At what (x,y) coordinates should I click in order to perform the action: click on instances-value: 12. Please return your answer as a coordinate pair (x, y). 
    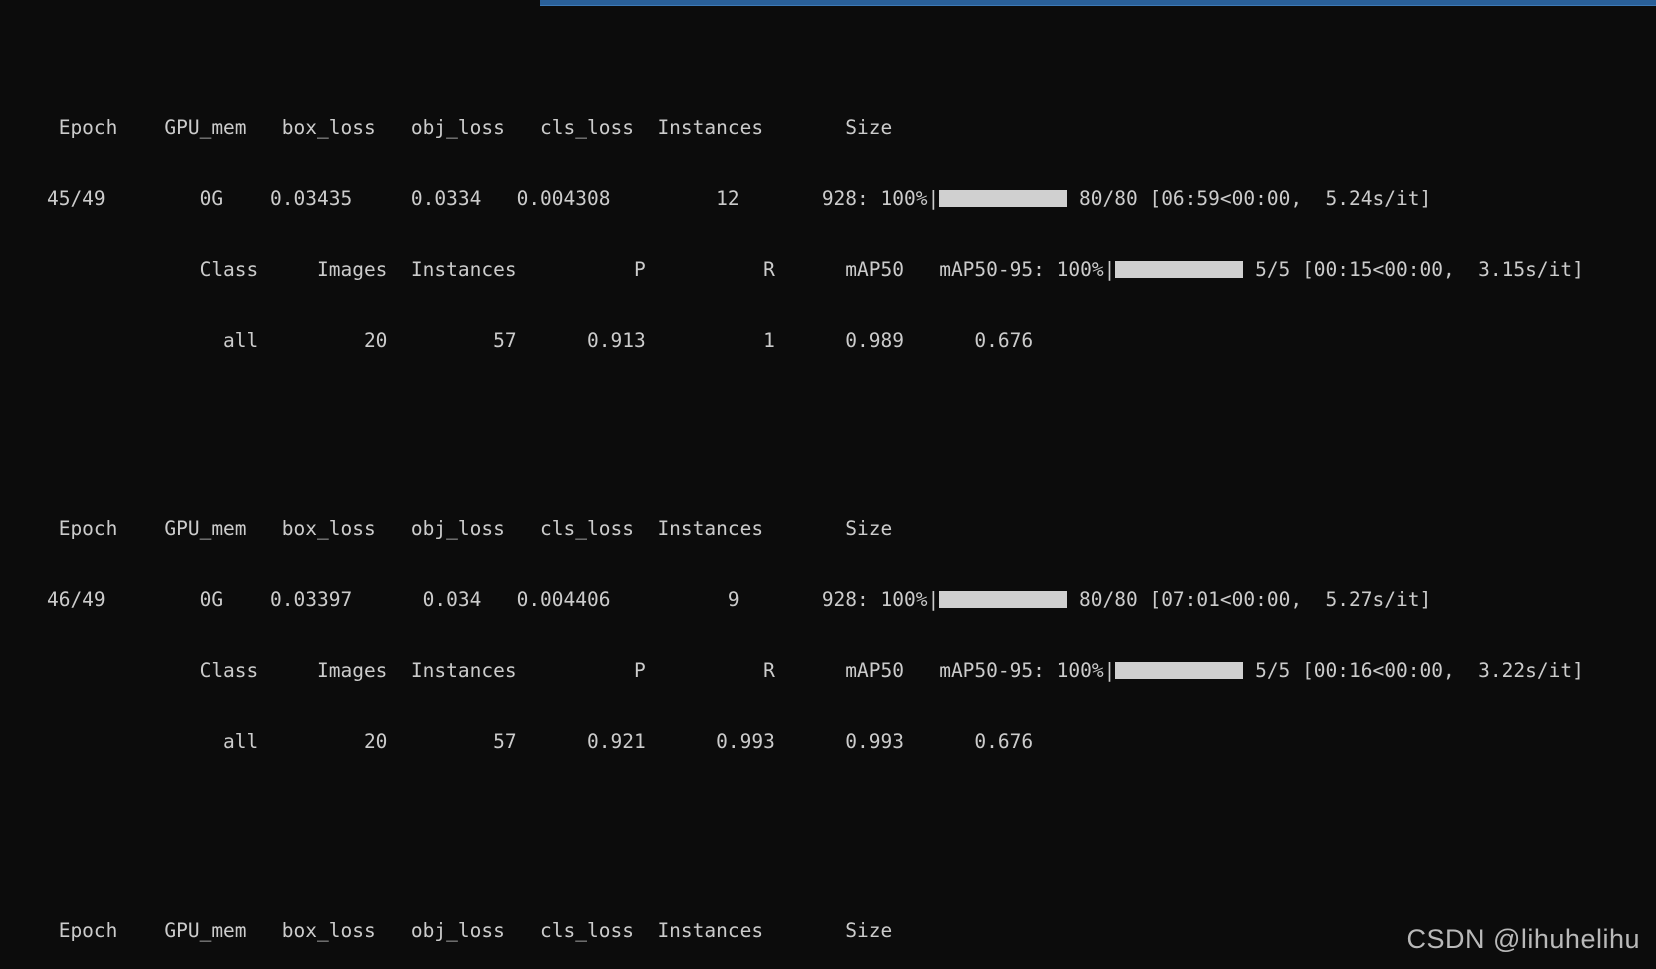
    Looking at the image, I should click on (675, 199).